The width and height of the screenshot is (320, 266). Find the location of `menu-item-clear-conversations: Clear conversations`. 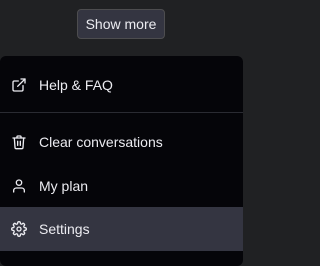

menu-item-clear-conversations: Clear conversations is located at coordinates (121, 142).